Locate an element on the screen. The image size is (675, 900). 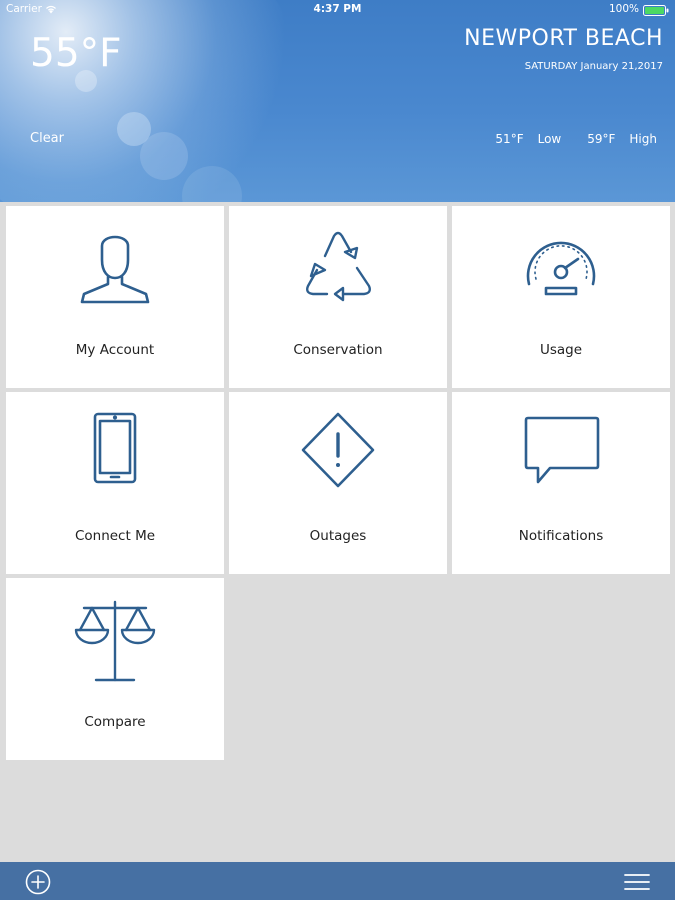
user-icon is located at coordinates (115, 269).